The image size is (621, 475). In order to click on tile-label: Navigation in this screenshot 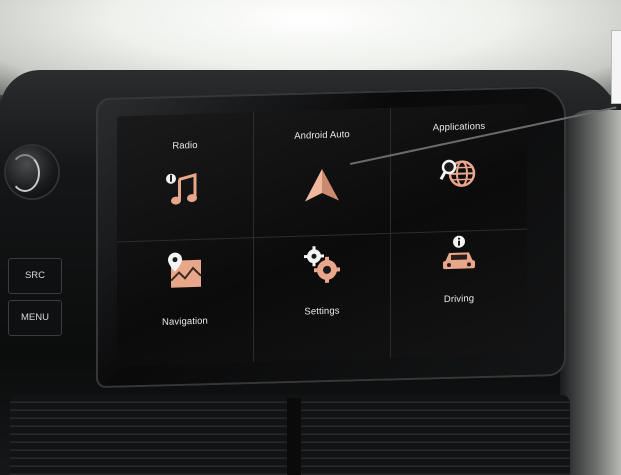, I will do `click(185, 322)`.